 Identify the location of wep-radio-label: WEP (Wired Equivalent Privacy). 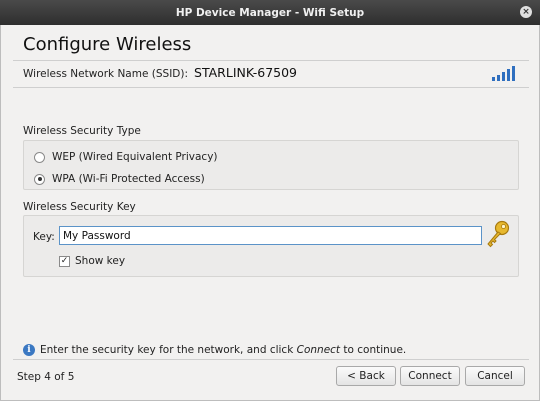
(135, 157).